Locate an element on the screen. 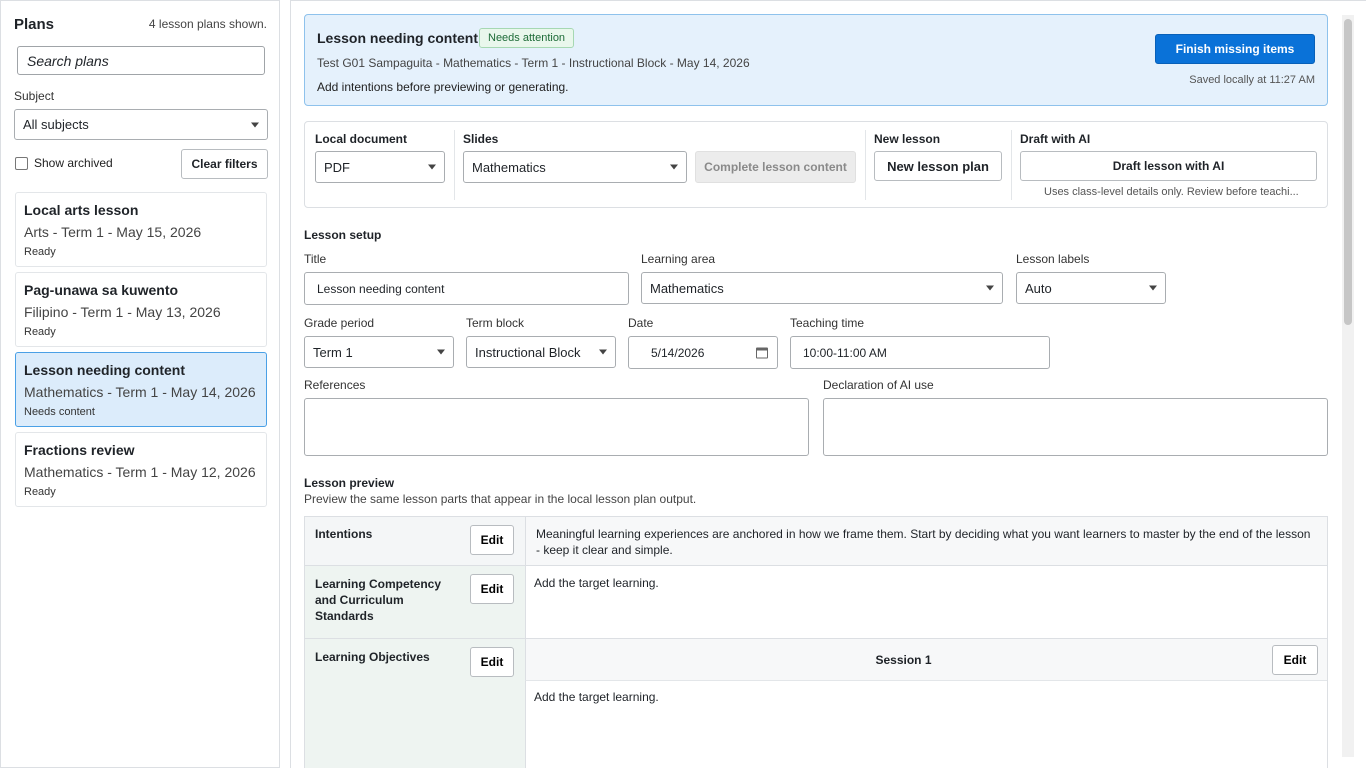  clear-filters-button: Clear filters is located at coordinates (224, 164).